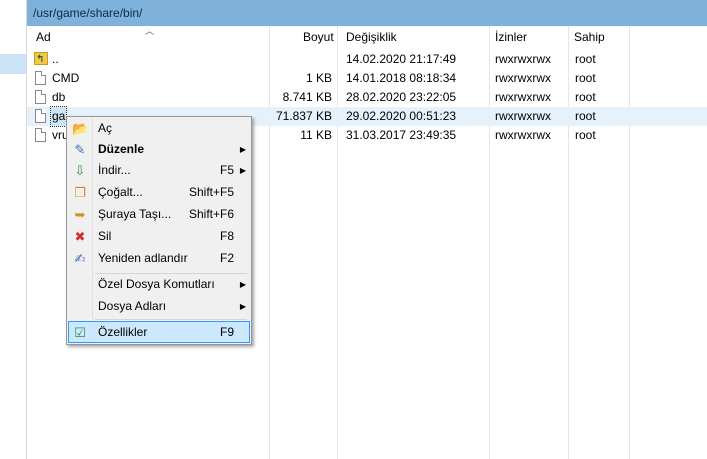 The width and height of the screenshot is (707, 459). Describe the element at coordinates (226, 236) in the screenshot. I see `menu-item-shortcut: F8` at that location.